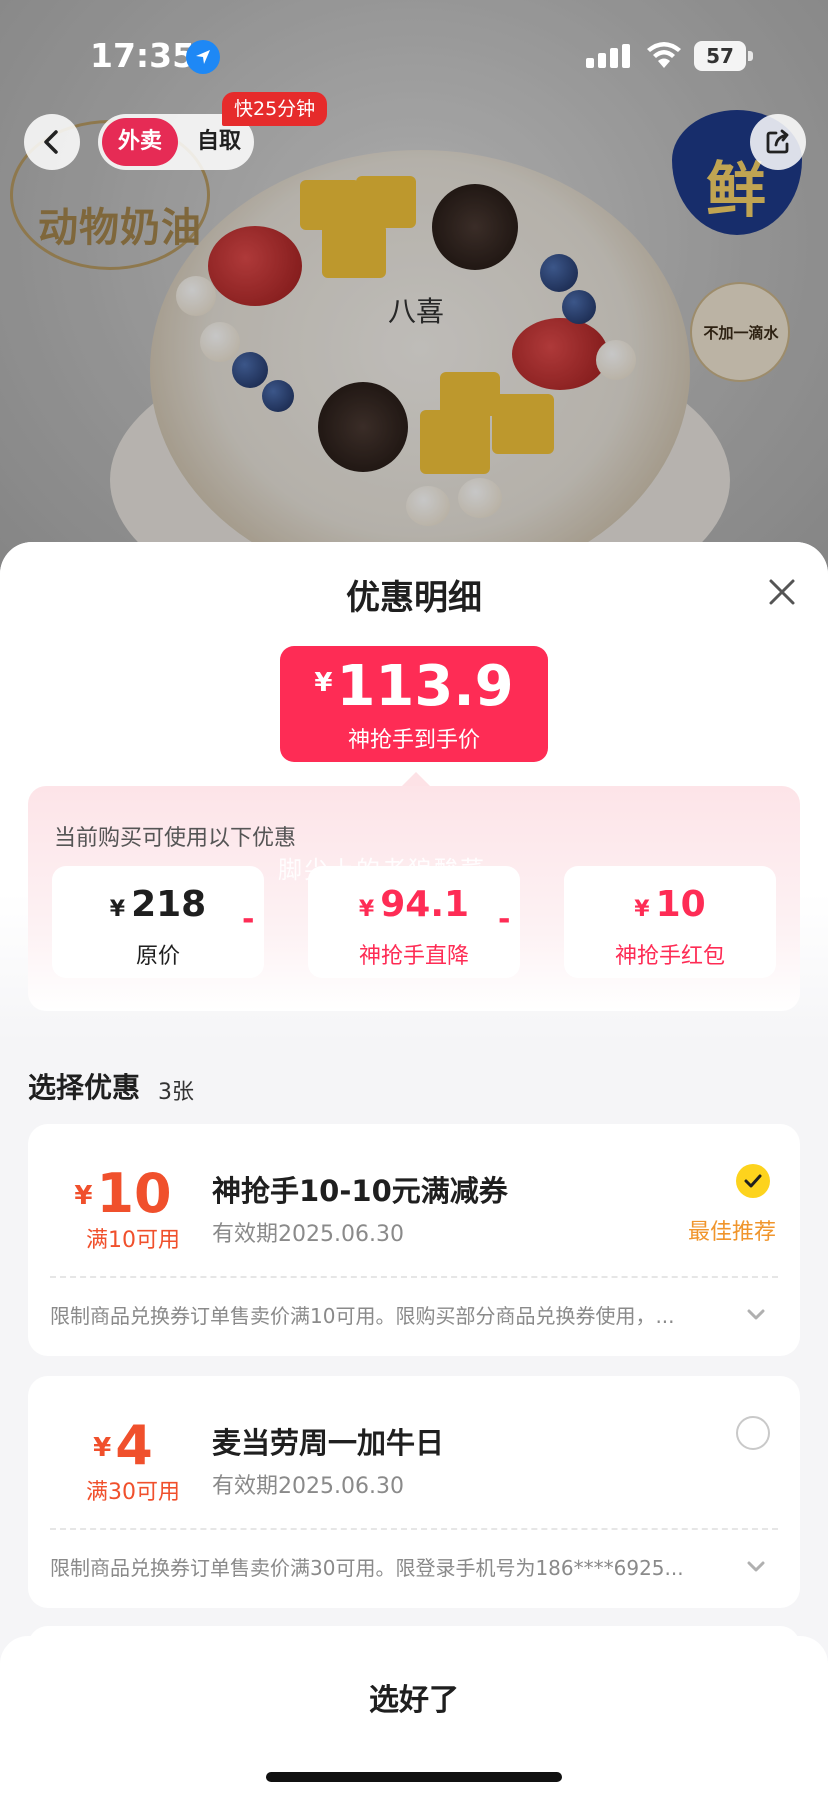 The height and width of the screenshot is (1795, 828). I want to click on discount-label: 当前购买可使用以下优惠, so click(175, 838).